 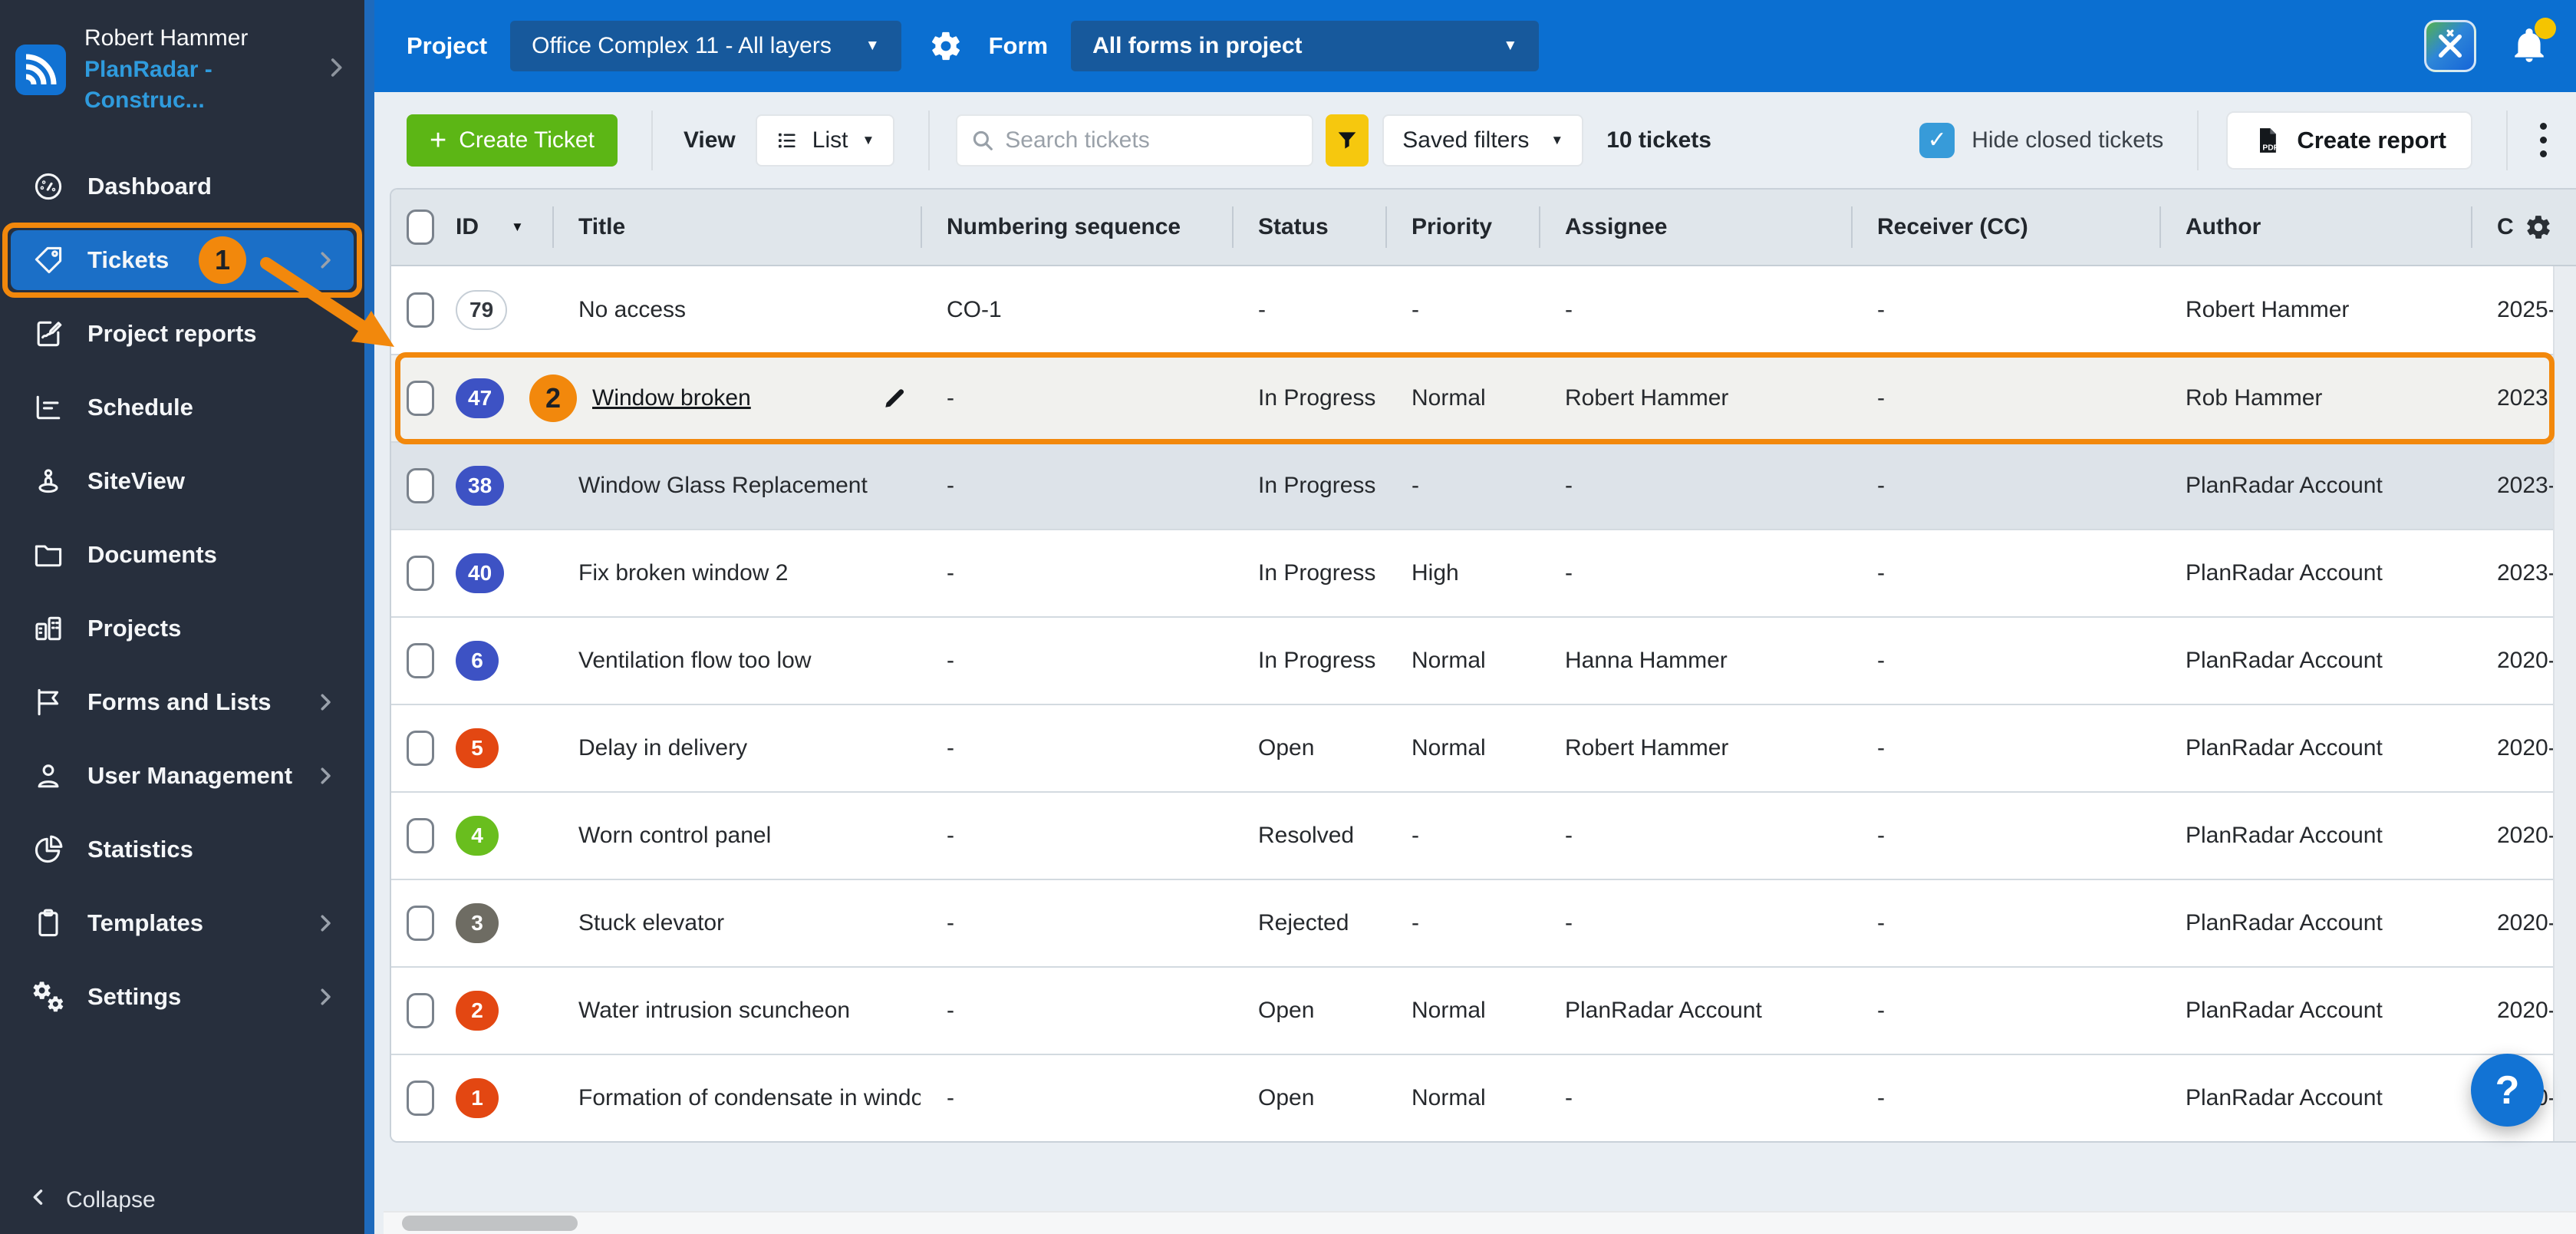 I want to click on column-header-numbering-sequence: Numbering sequence, so click(x=1076, y=227).